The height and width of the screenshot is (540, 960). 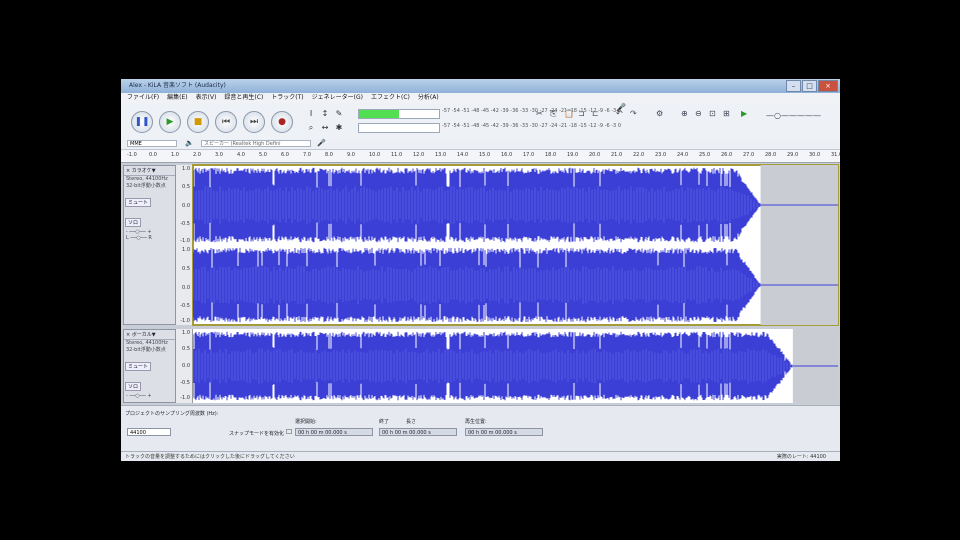 What do you see at coordinates (210, 457) in the screenshot?
I see `status-message: トラックの音量を調整するためにはクリックした後にドラッグしてください` at bounding box center [210, 457].